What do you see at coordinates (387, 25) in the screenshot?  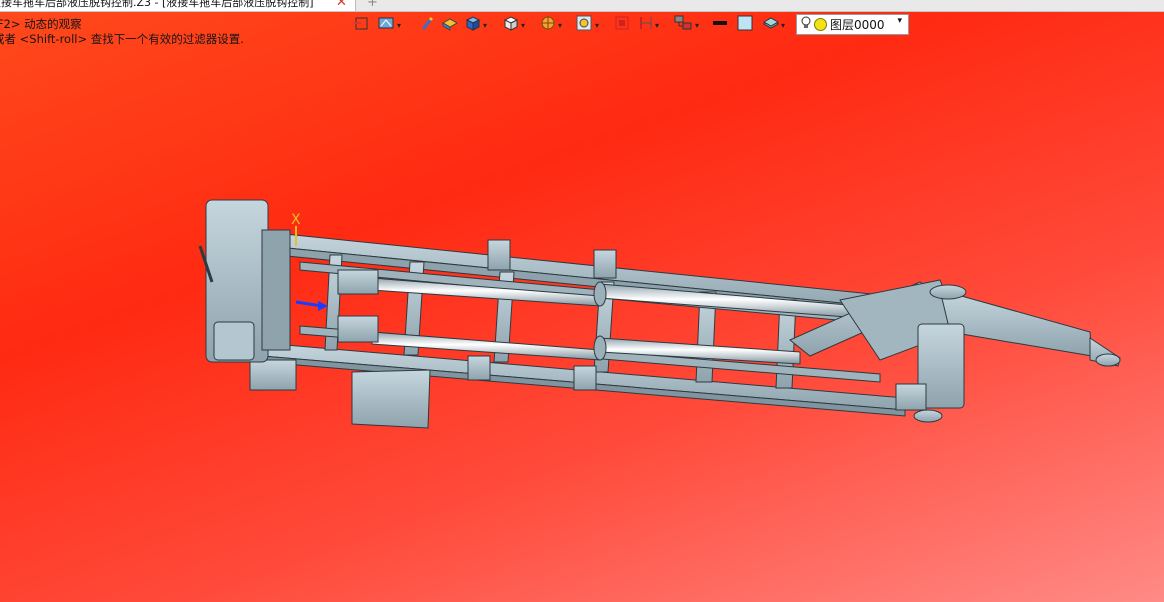 I see `render-mode-icon` at bounding box center [387, 25].